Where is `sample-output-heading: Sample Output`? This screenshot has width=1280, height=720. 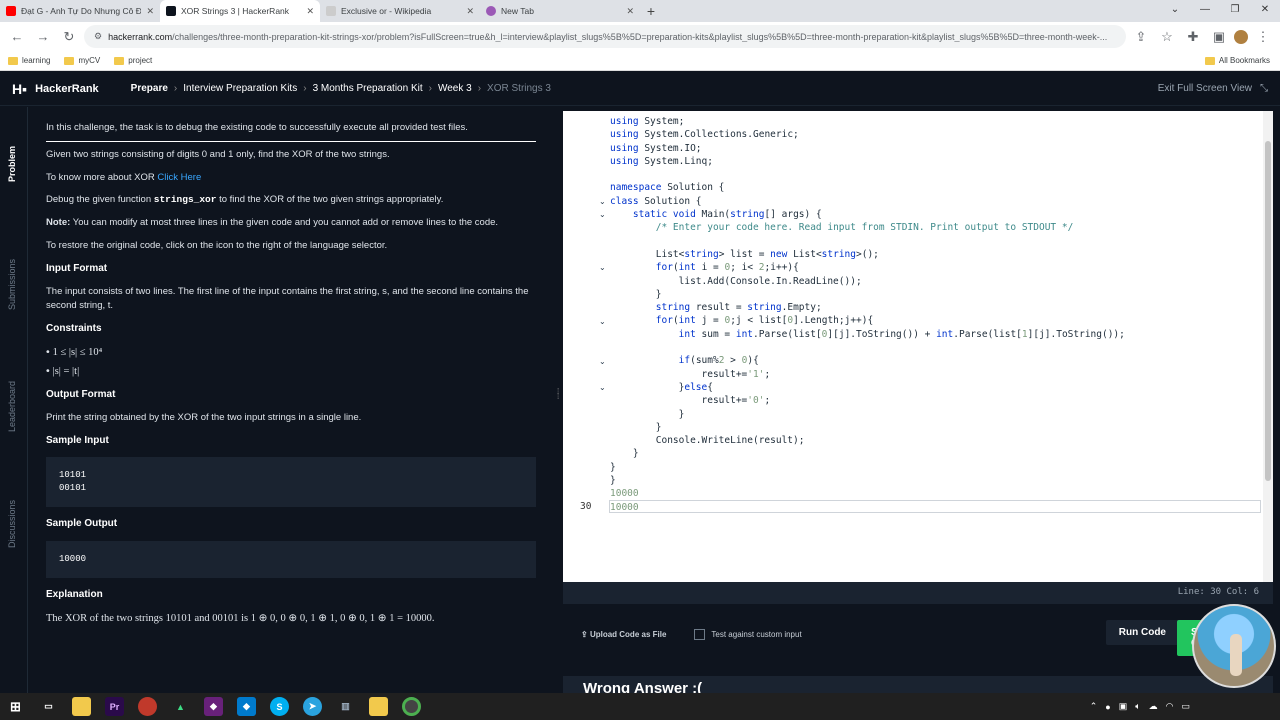 sample-output-heading: Sample Output is located at coordinates (82, 524).